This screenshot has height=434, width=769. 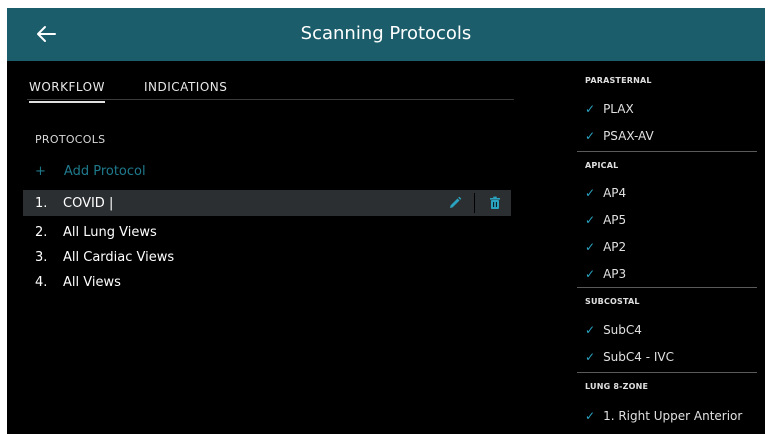 I want to click on protocol-name: COVID |, so click(x=88, y=203).